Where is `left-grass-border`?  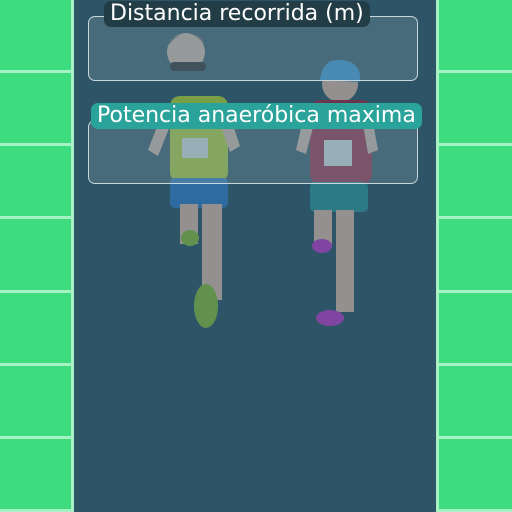
left-grass-border is located at coordinates (37, 256).